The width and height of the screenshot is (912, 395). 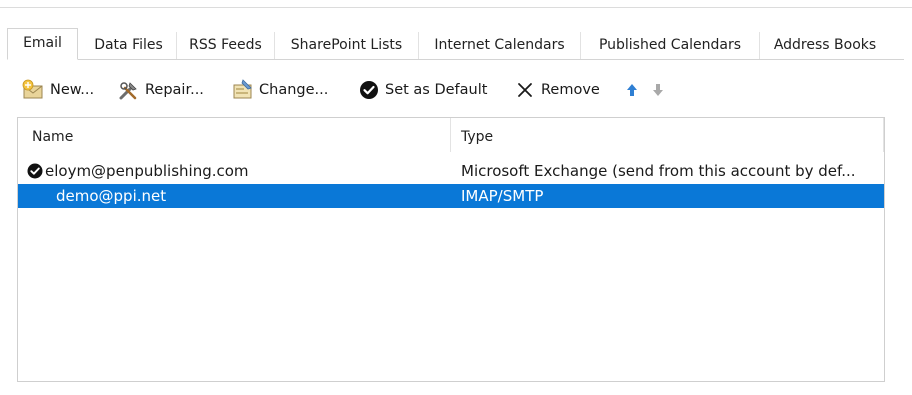 I want to click on set-as-default-label: Set as Default, so click(x=436, y=90).